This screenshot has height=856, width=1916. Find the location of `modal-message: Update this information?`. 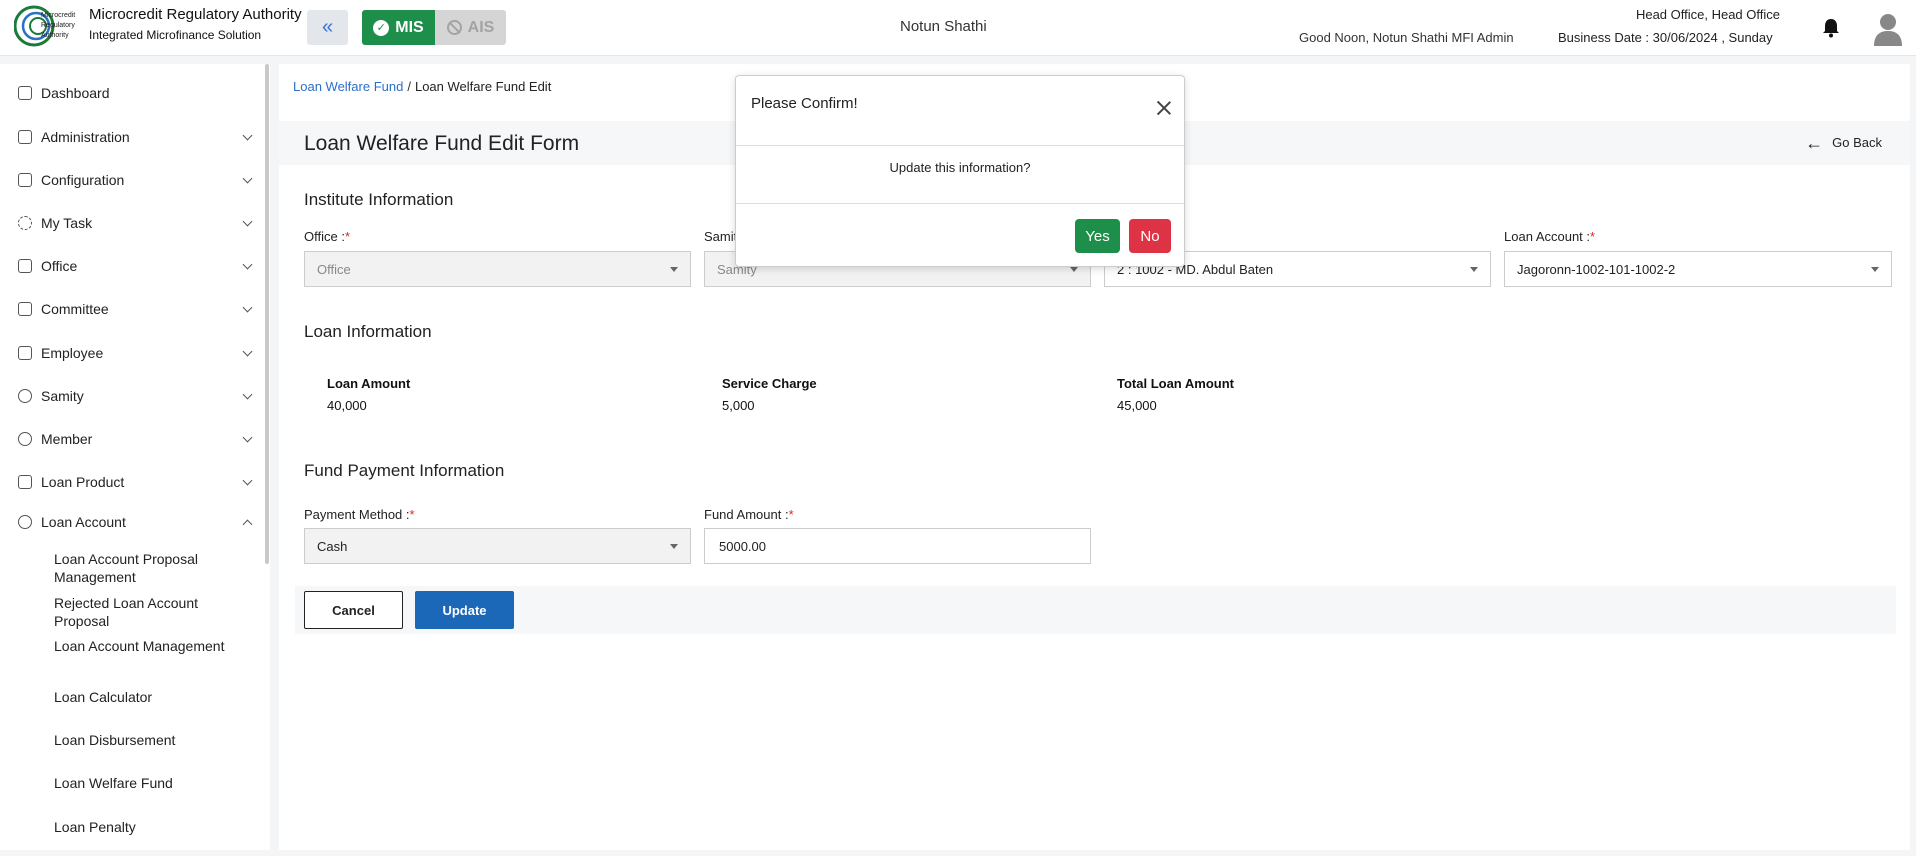

modal-message: Update this information? is located at coordinates (960, 167).